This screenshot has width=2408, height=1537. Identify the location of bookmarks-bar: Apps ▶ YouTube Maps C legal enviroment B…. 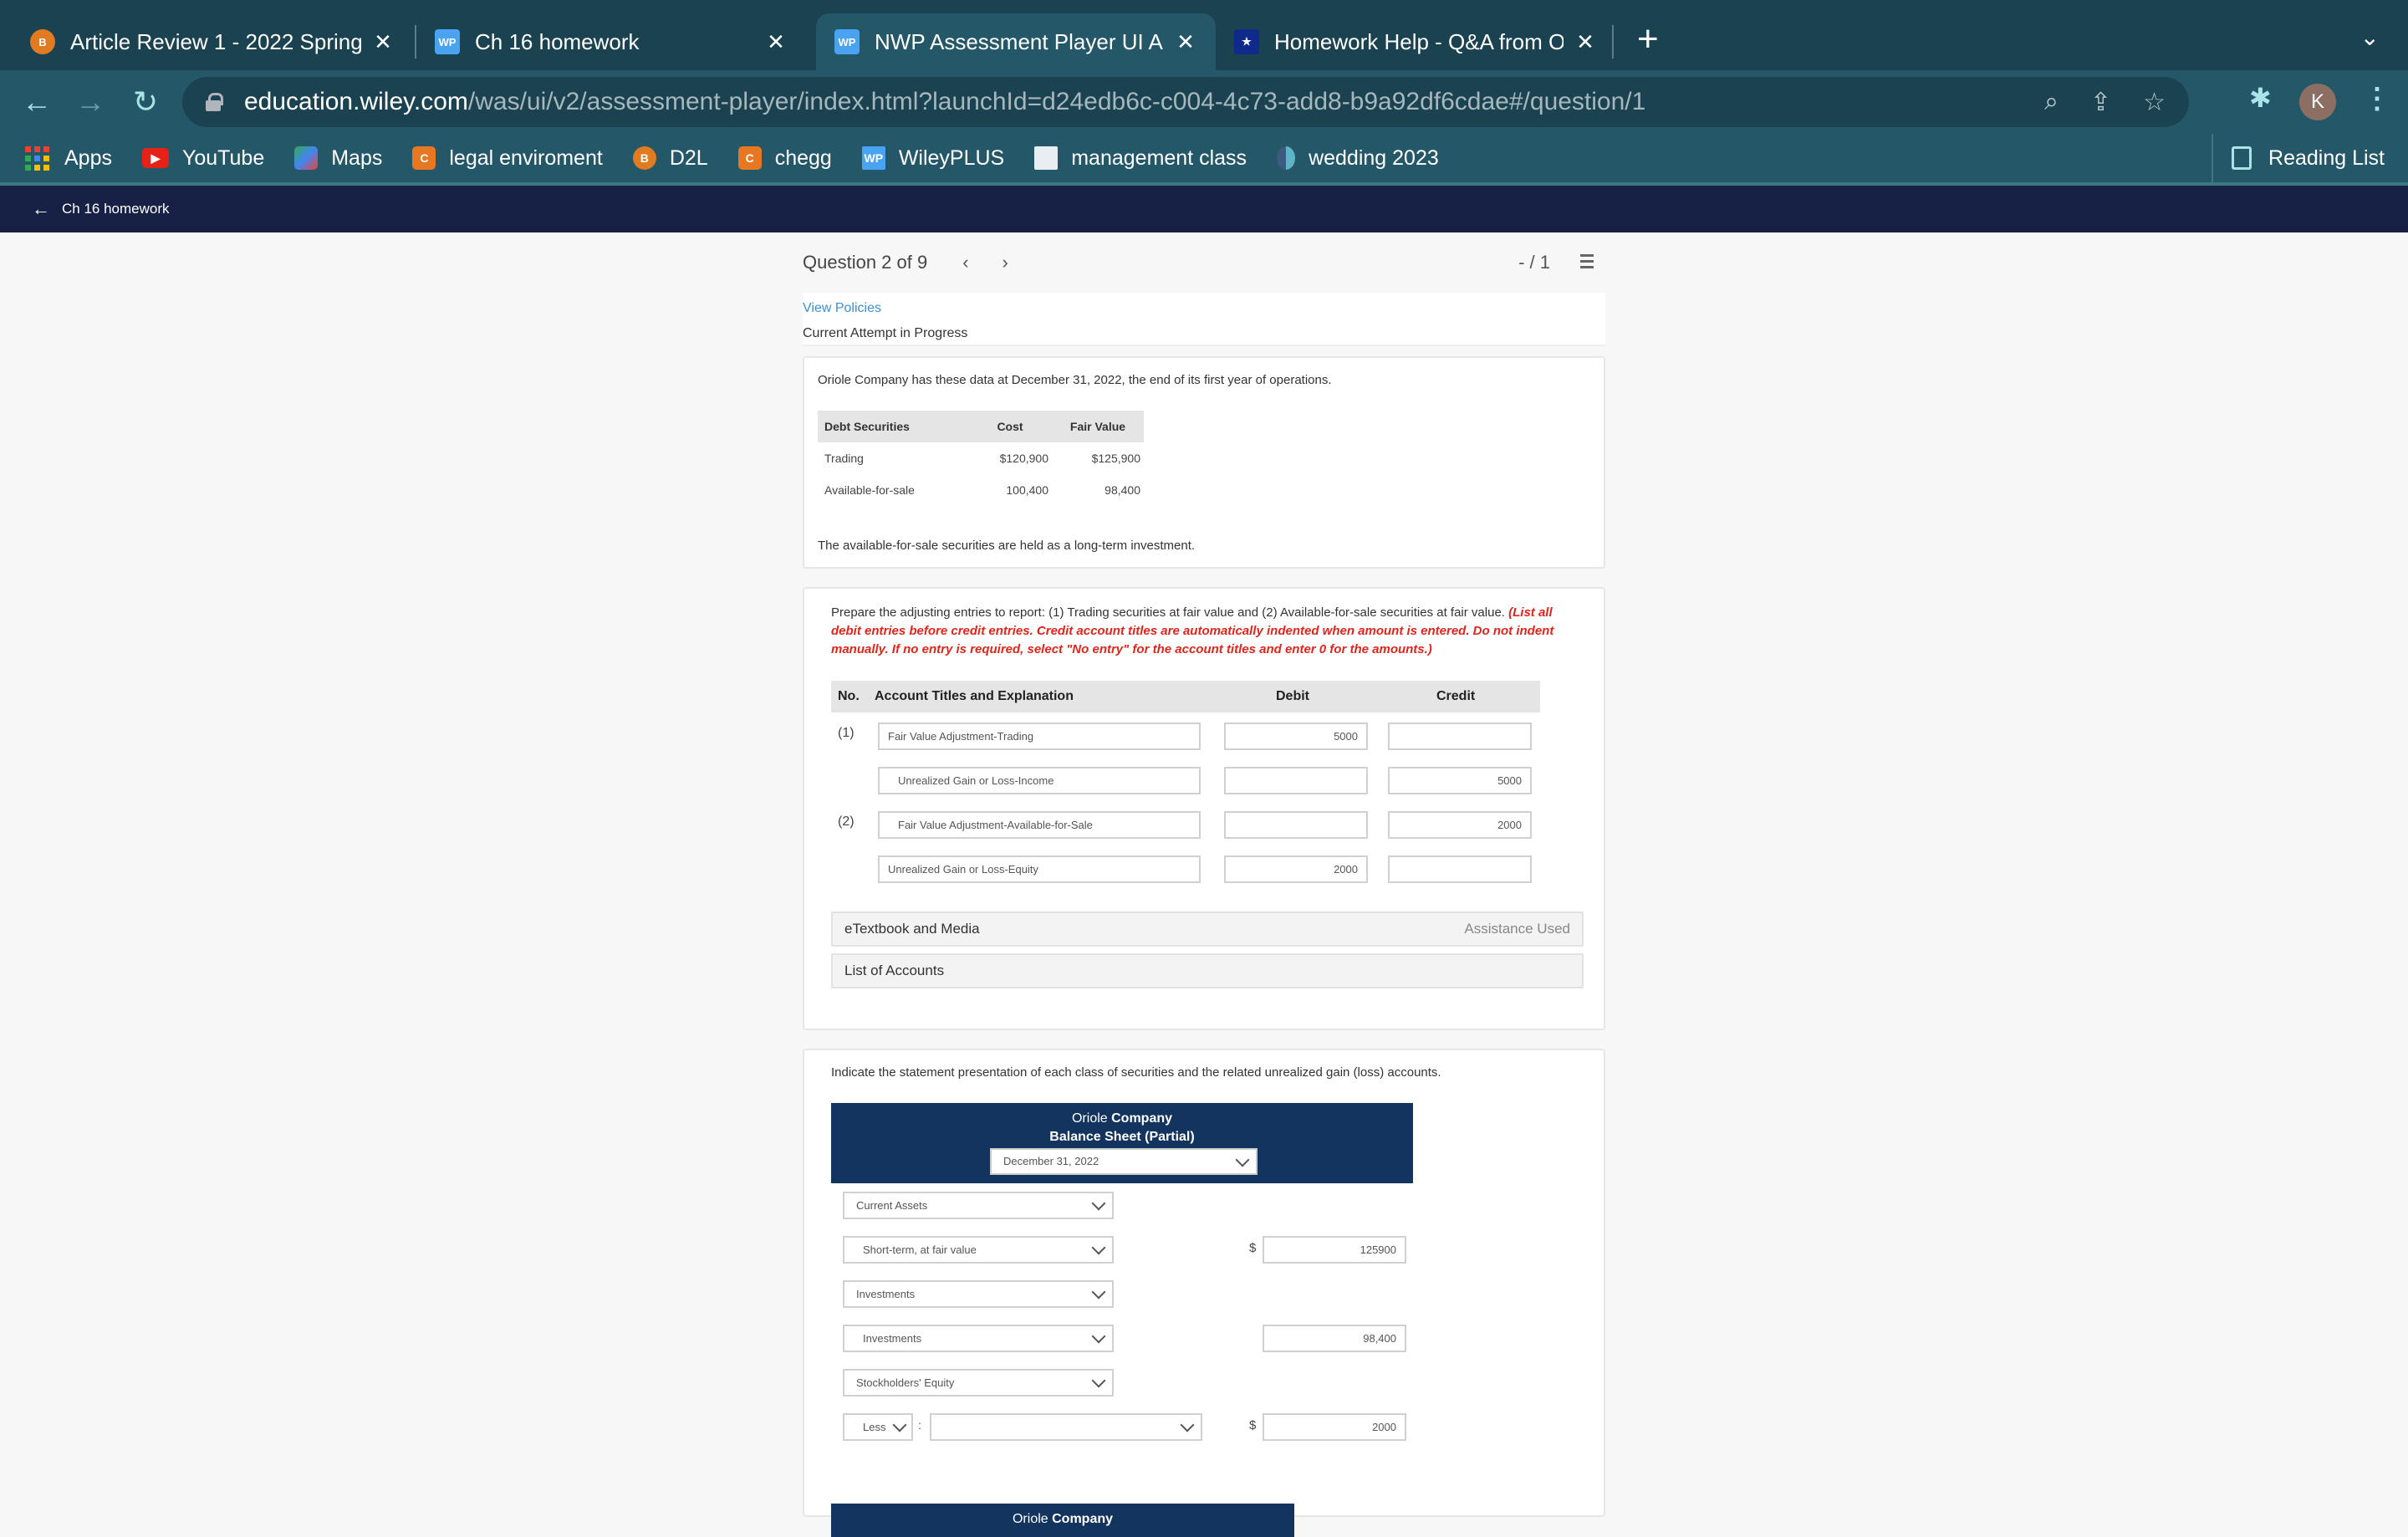
(1204, 160).